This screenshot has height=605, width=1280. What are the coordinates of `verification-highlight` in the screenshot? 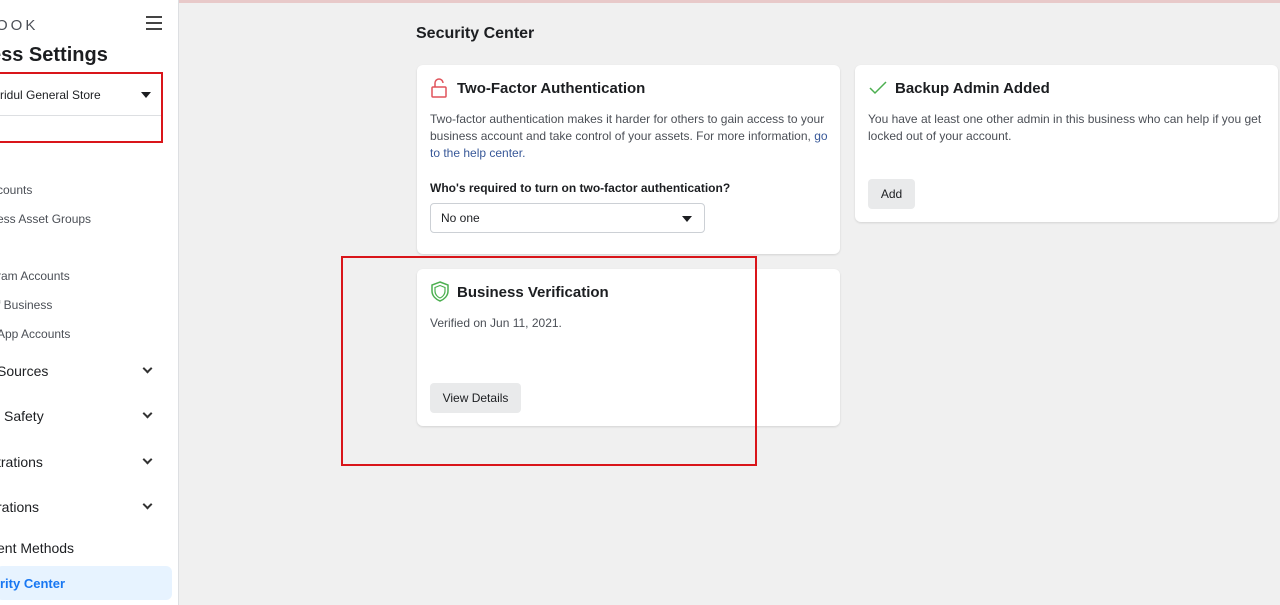 It's located at (549, 361).